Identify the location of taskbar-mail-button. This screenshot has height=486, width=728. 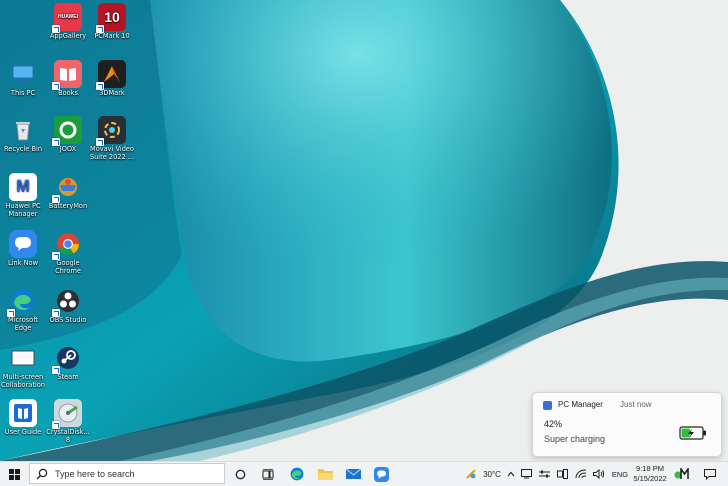
(353, 474).